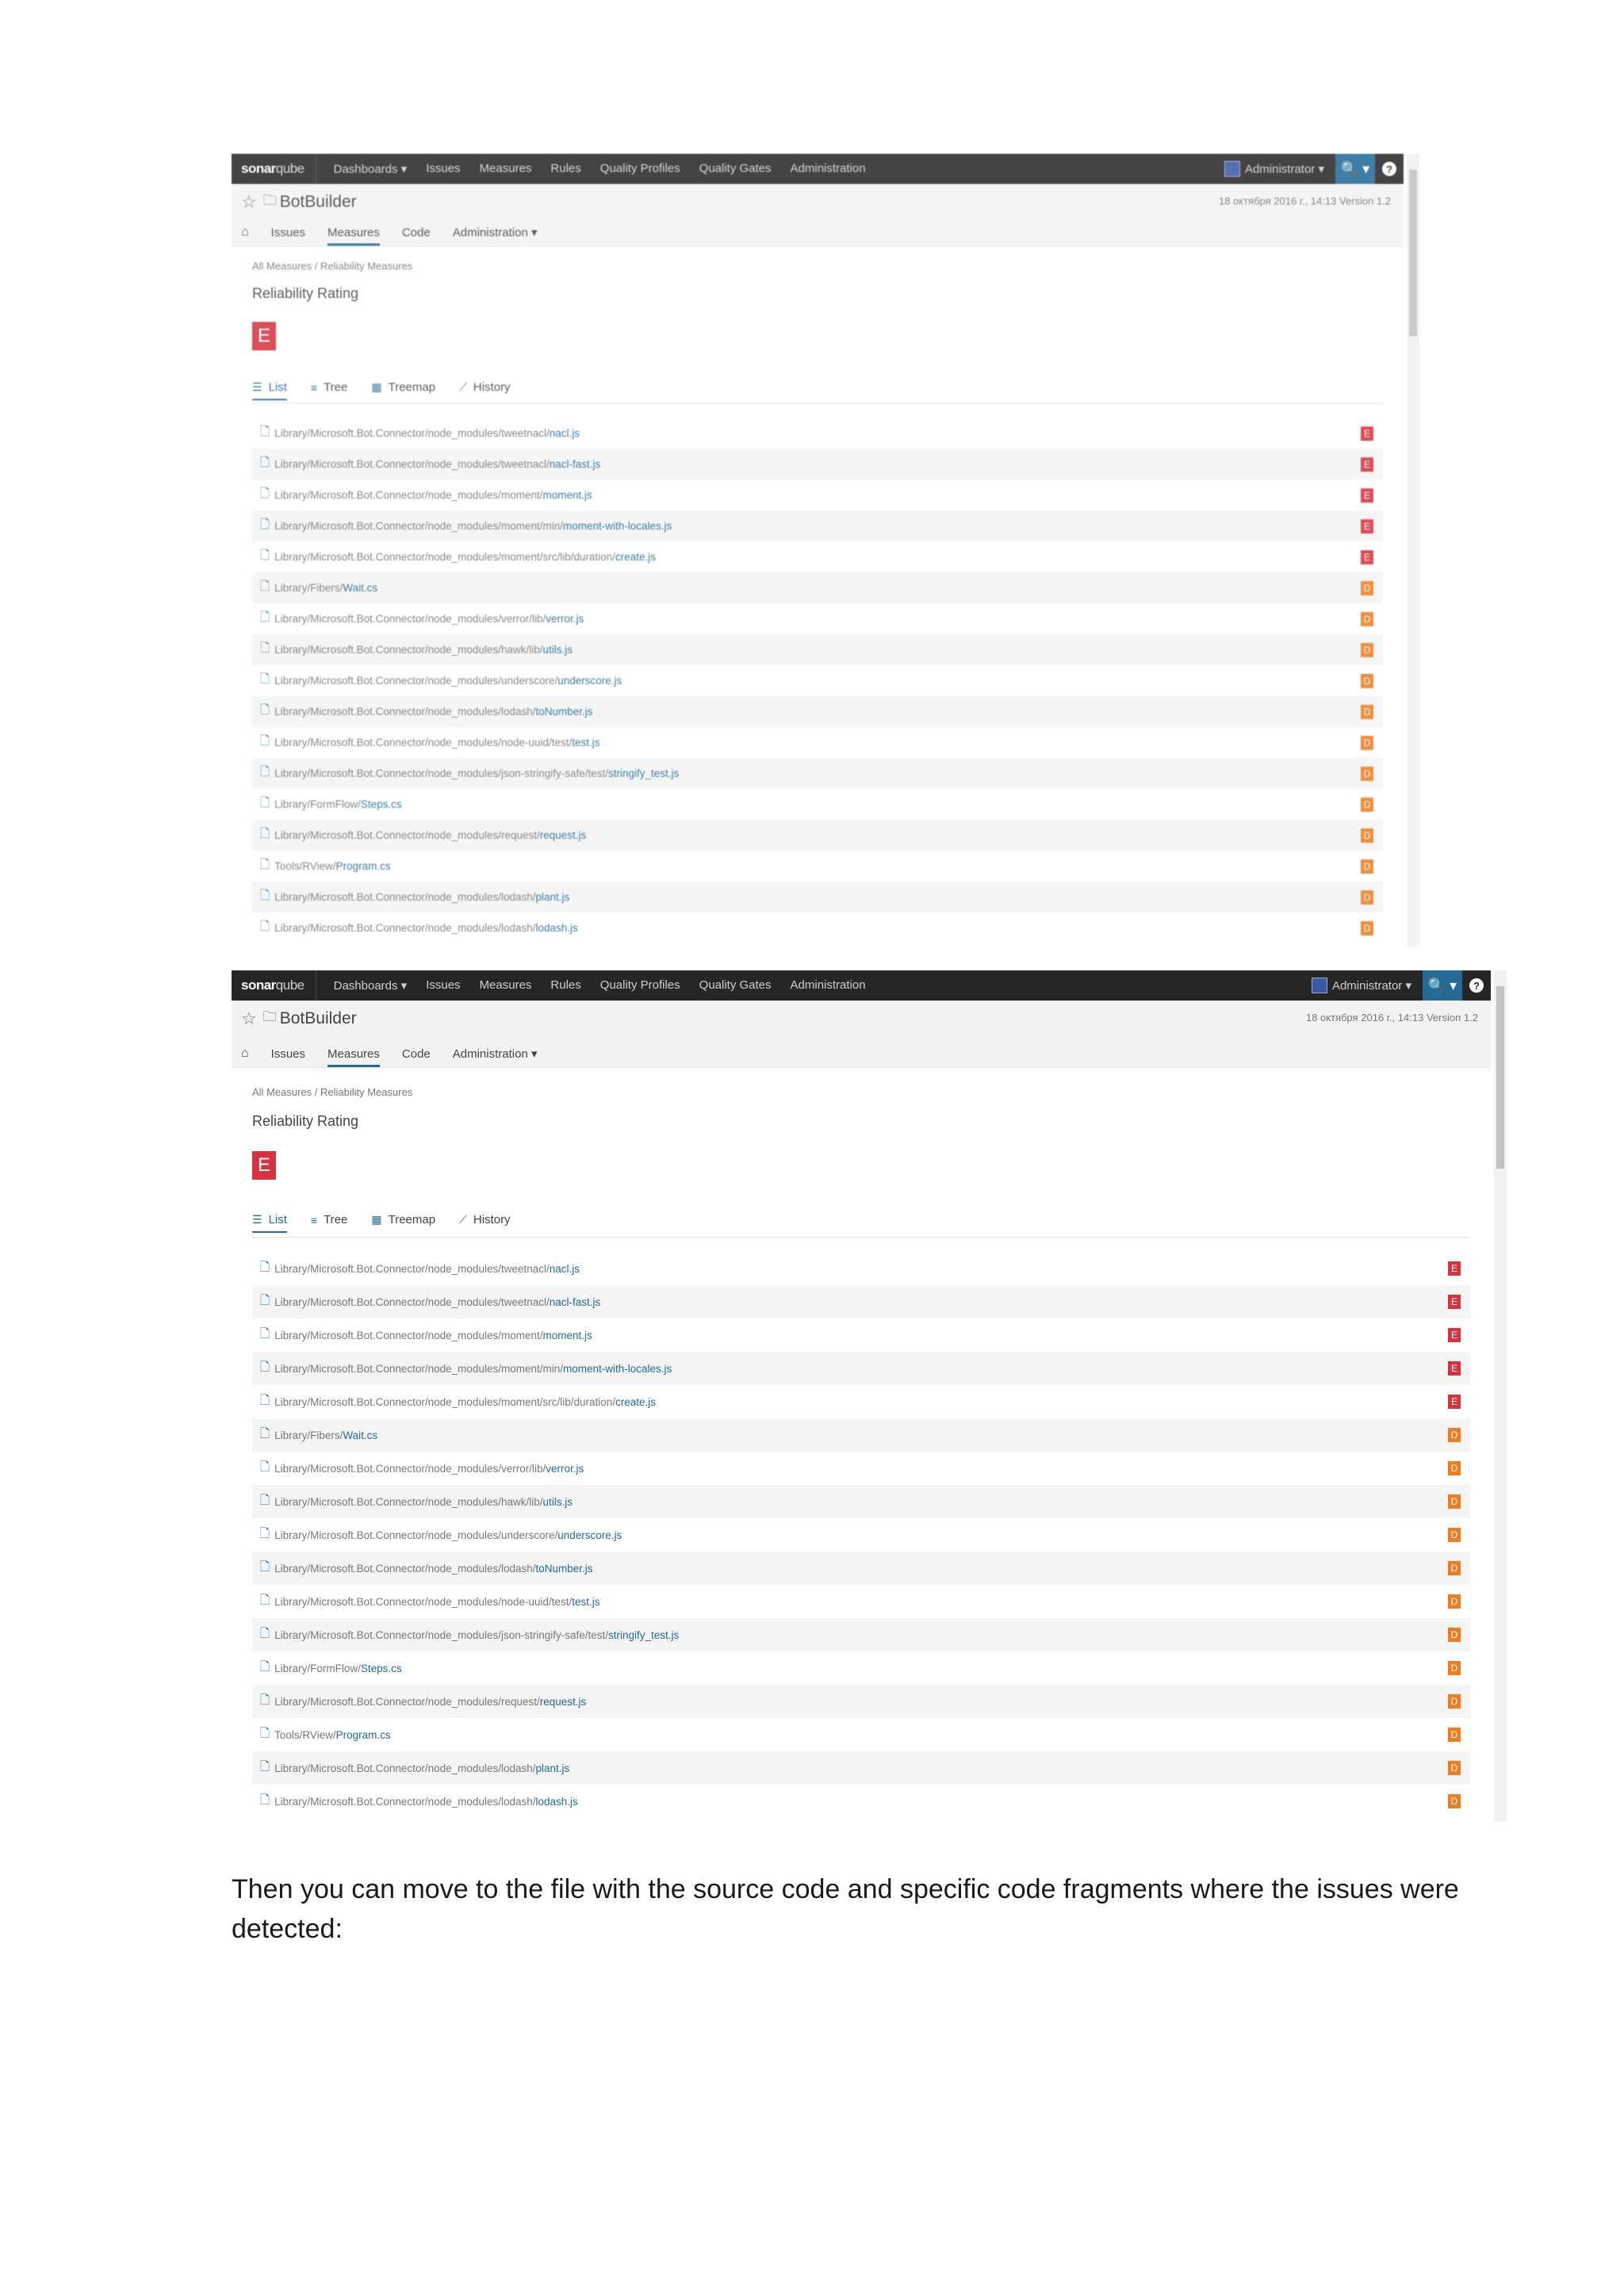 The height and width of the screenshot is (2296, 1624). What do you see at coordinates (585, 743) in the screenshot?
I see `file-name-link: test.js` at bounding box center [585, 743].